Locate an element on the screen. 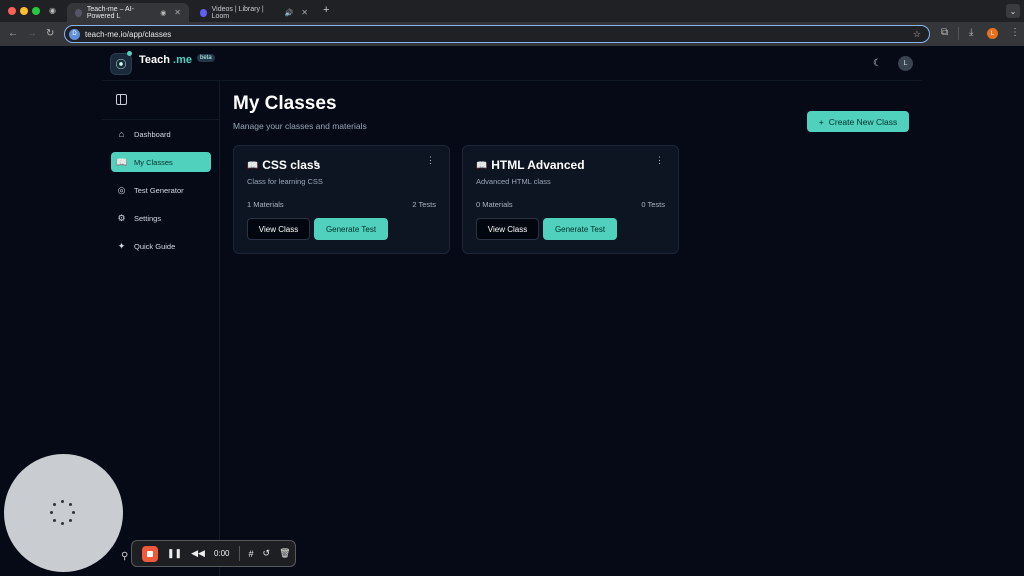 This screenshot has height=576, width=1024. sidebar-item-settings: ⚙ Settings is located at coordinates (161, 218).